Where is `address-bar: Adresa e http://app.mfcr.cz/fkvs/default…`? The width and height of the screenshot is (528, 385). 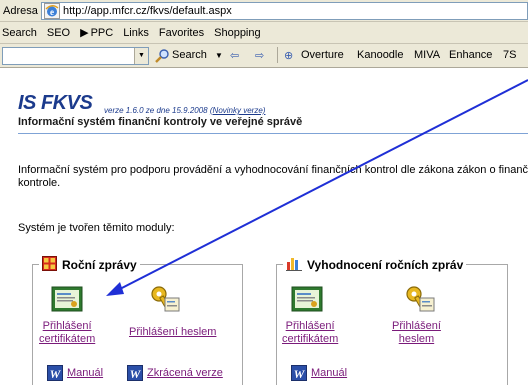 address-bar: Adresa e http://app.mfcr.cz/fkvs/default… is located at coordinates (264, 11).